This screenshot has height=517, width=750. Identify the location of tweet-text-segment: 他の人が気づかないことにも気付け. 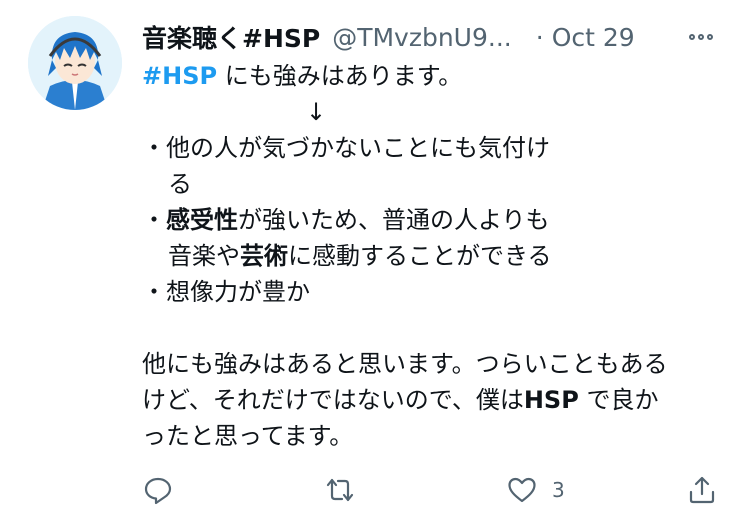
(358, 148).